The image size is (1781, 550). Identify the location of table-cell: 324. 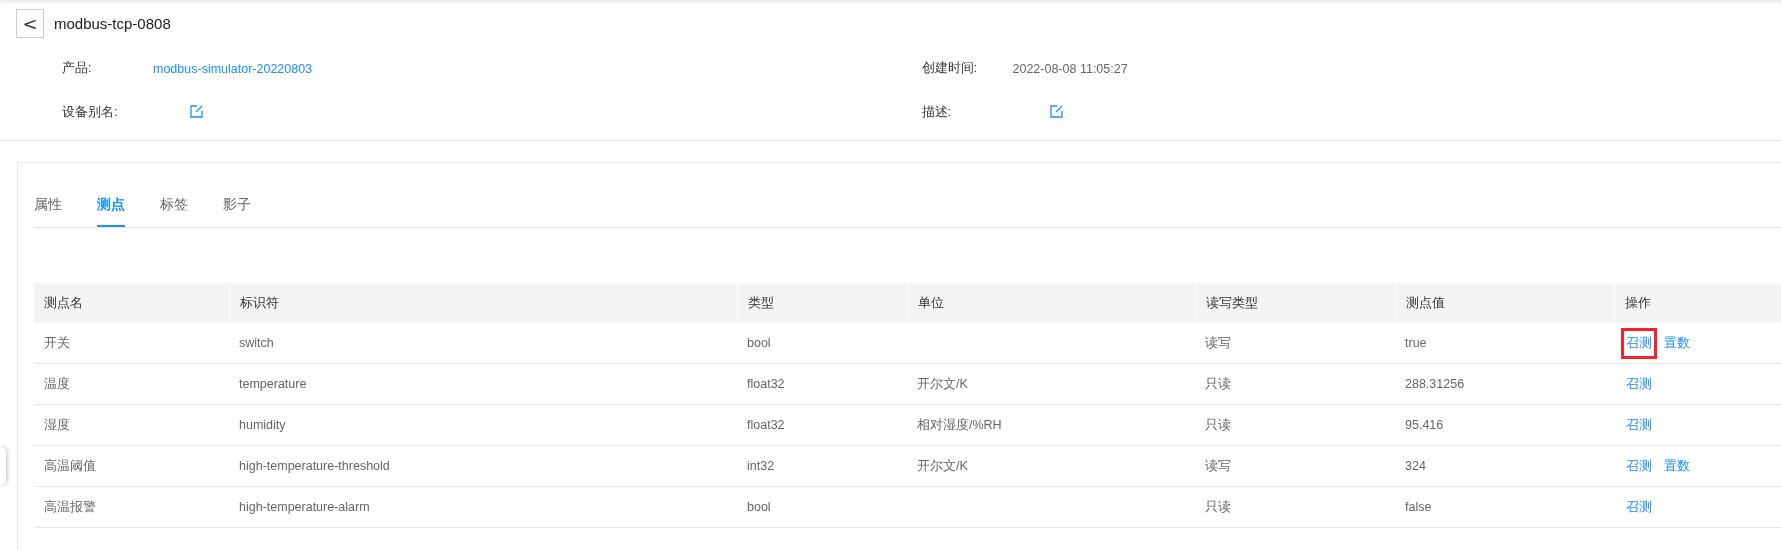
(1504, 466).